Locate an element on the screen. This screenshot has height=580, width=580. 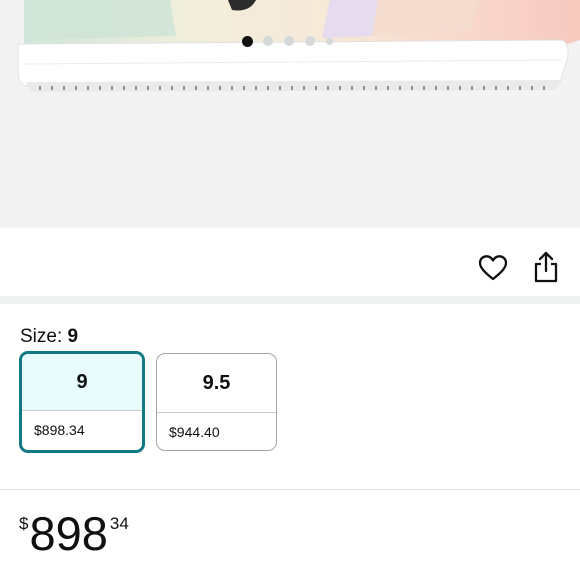
carousel-dots is located at coordinates (287, 41).